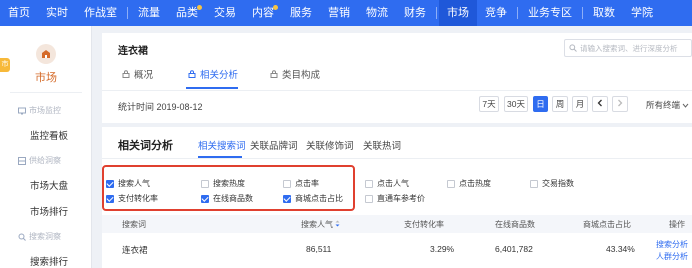  I want to click on sidebar-item-search-rank: 搜索排行, so click(49, 261).